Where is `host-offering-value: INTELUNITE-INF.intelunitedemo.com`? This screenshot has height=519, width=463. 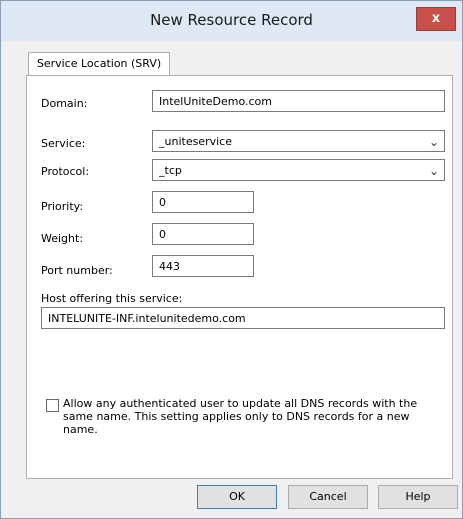 host-offering-value: INTELUNITE-INF.intelunitedemo.com is located at coordinates (147, 318).